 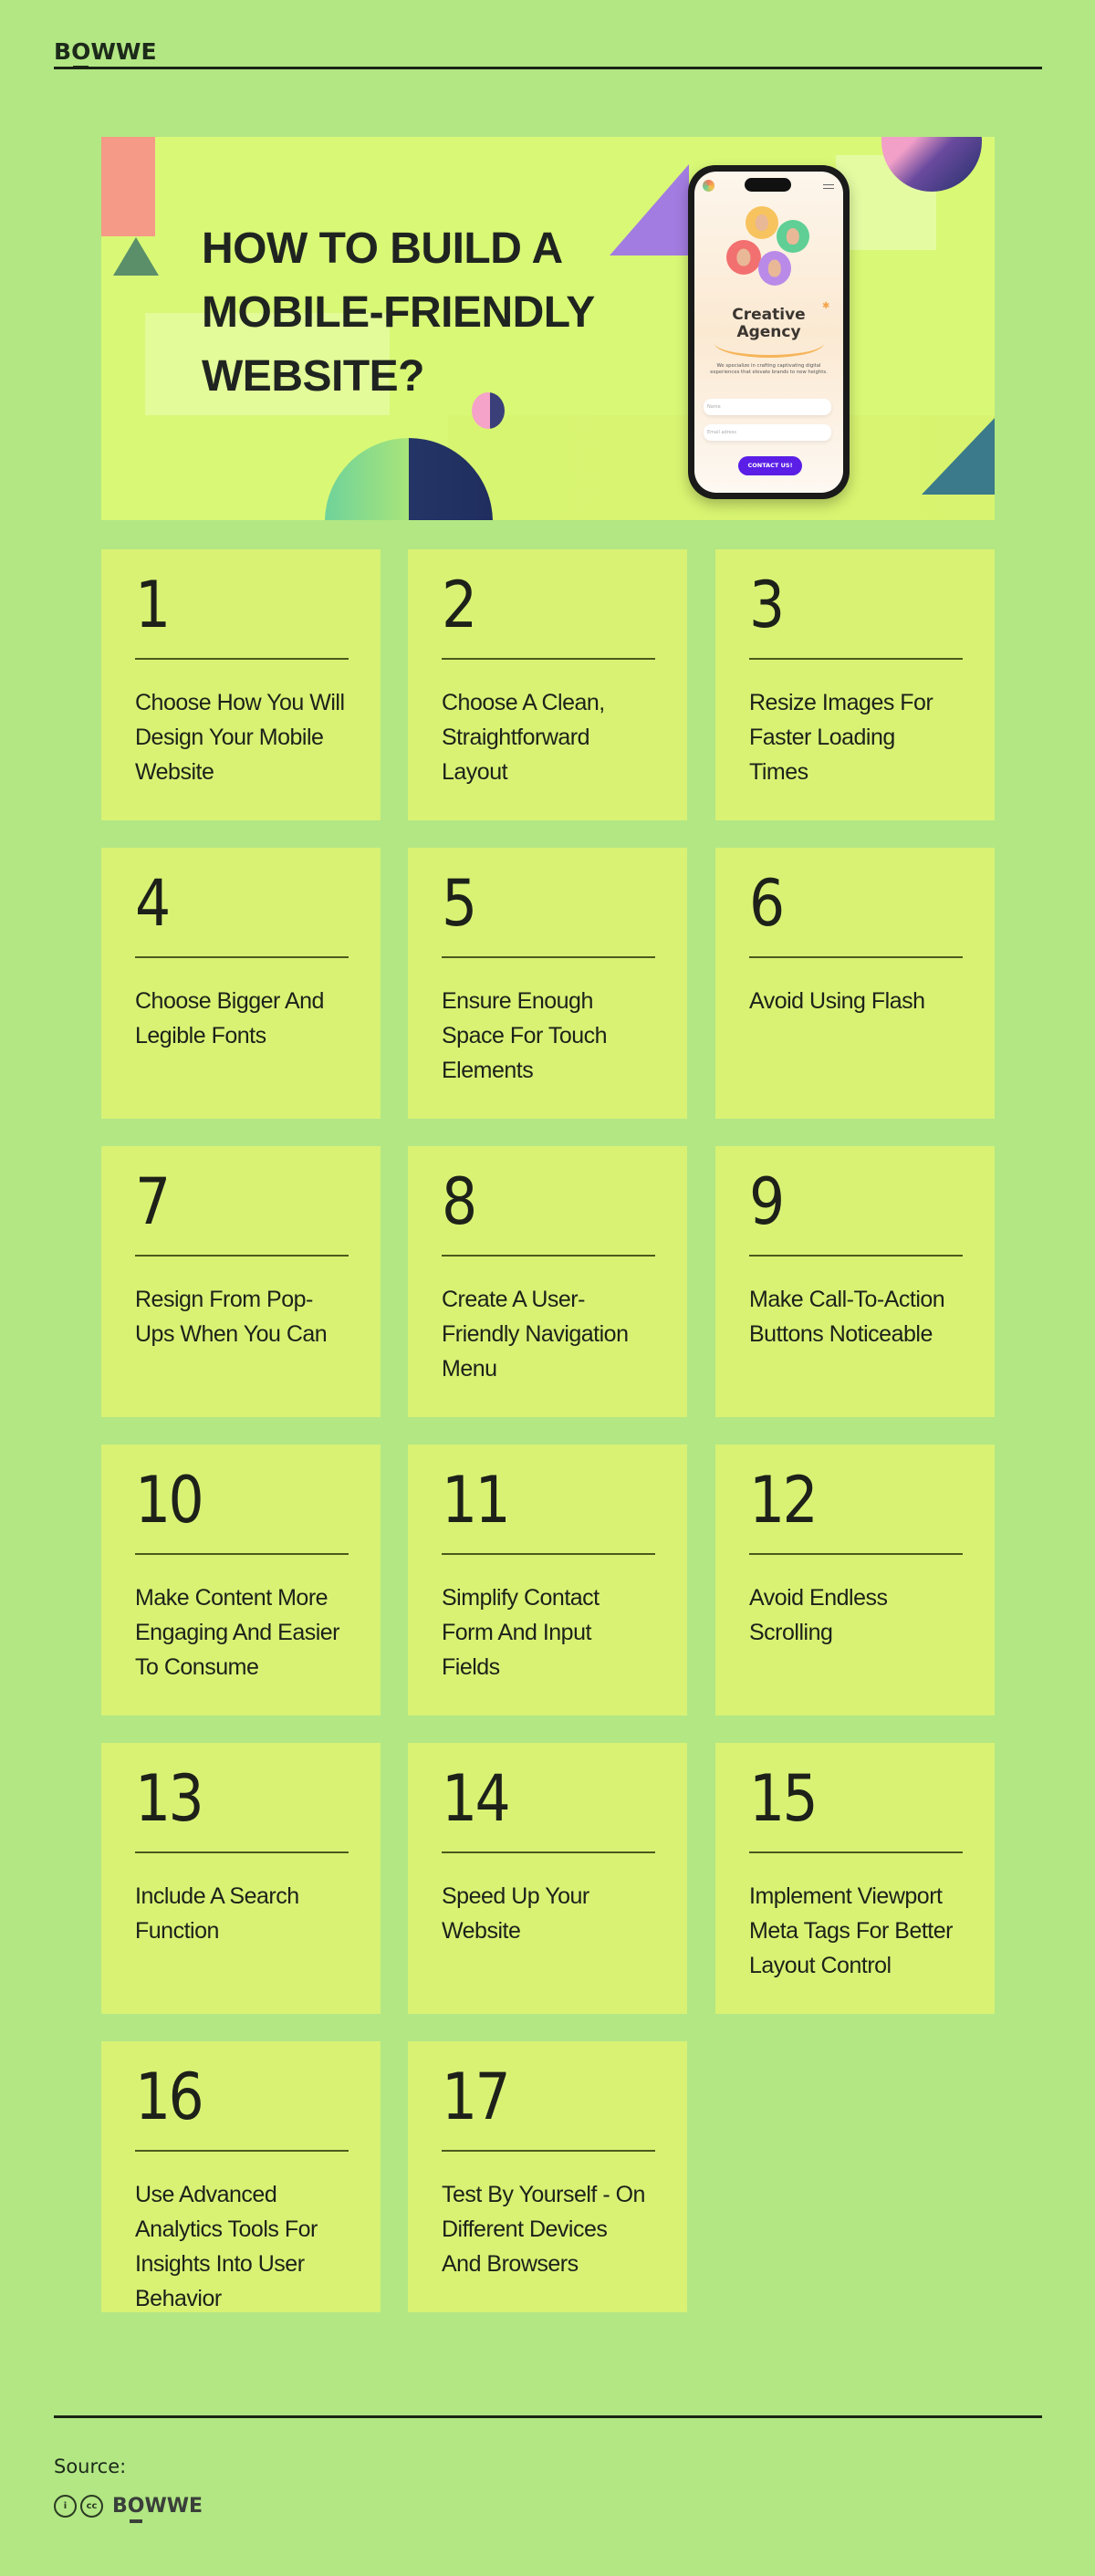 I want to click on contact-button: CONTACT US!, so click(x=770, y=465).